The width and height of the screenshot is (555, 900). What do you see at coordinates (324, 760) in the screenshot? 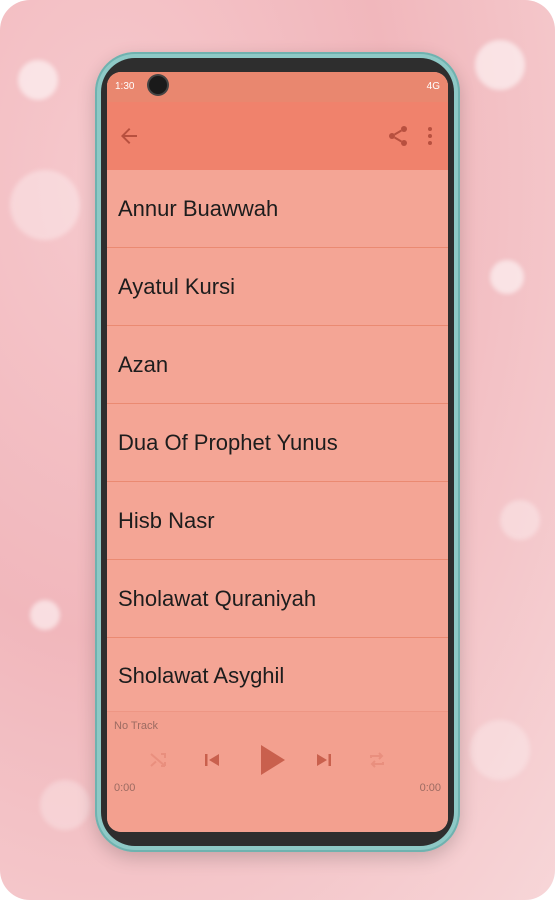
I see `next-icon` at bounding box center [324, 760].